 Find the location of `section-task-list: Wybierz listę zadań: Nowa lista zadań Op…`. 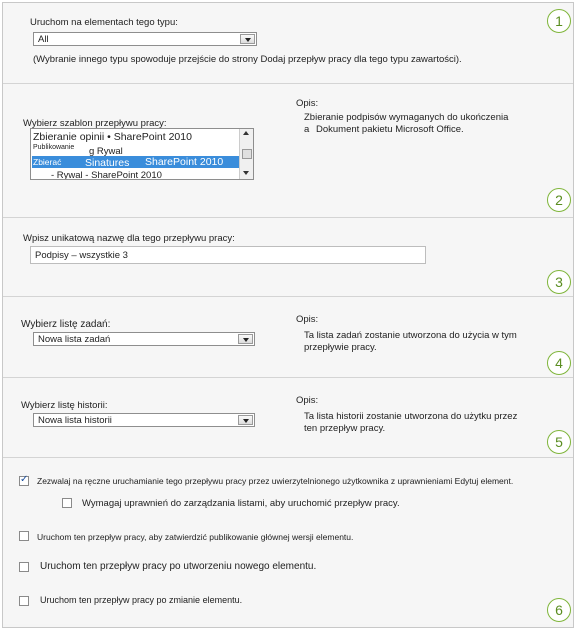

section-task-list: Wybierz listę zadań: Nowa lista zadań Op… is located at coordinates (288, 337).